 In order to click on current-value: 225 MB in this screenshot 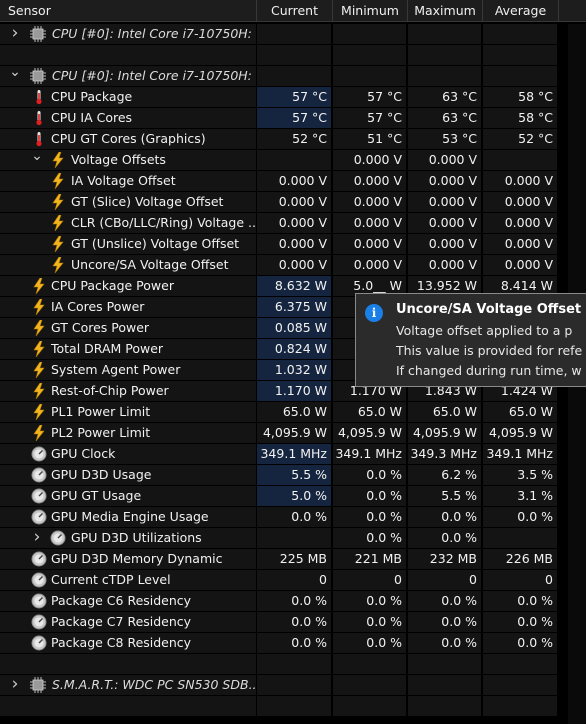, I will do `click(294, 559)`.